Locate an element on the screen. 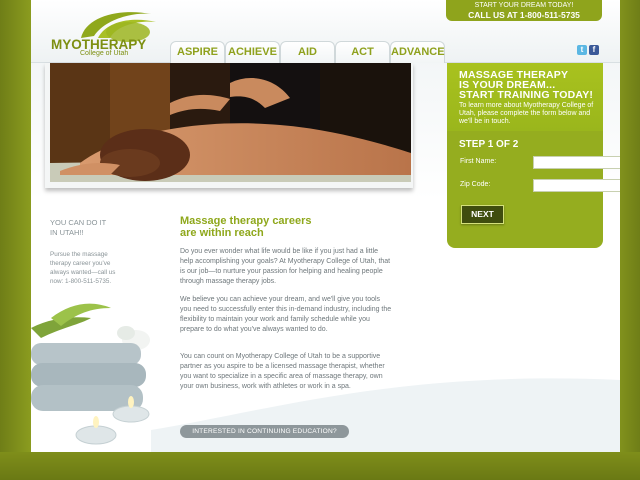  next-button: NEXT is located at coordinates (482, 214).